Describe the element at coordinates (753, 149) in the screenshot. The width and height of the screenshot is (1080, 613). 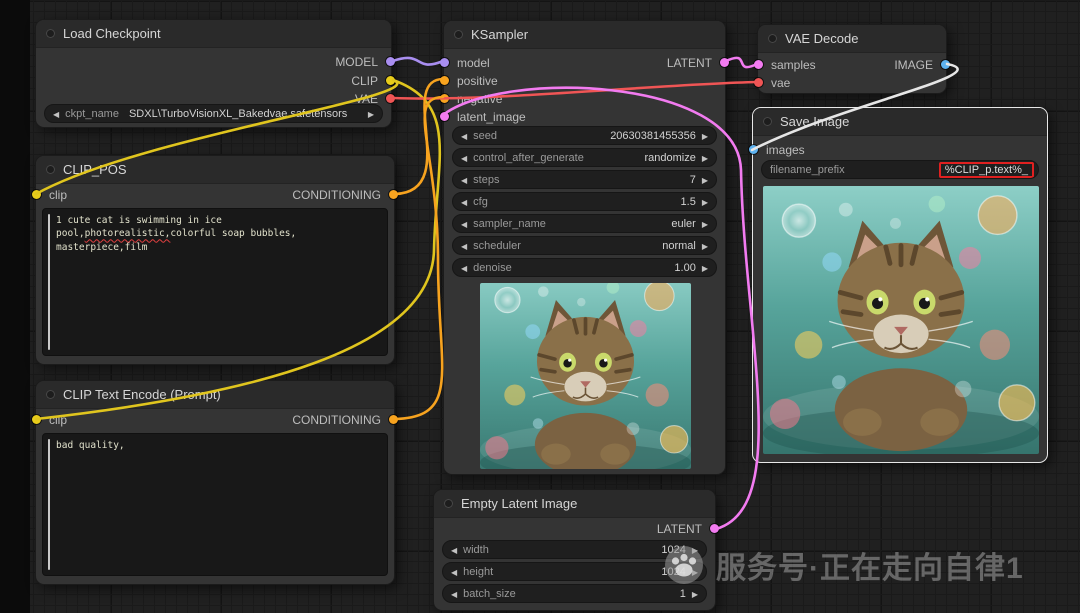
I see `images-input-dot` at that location.